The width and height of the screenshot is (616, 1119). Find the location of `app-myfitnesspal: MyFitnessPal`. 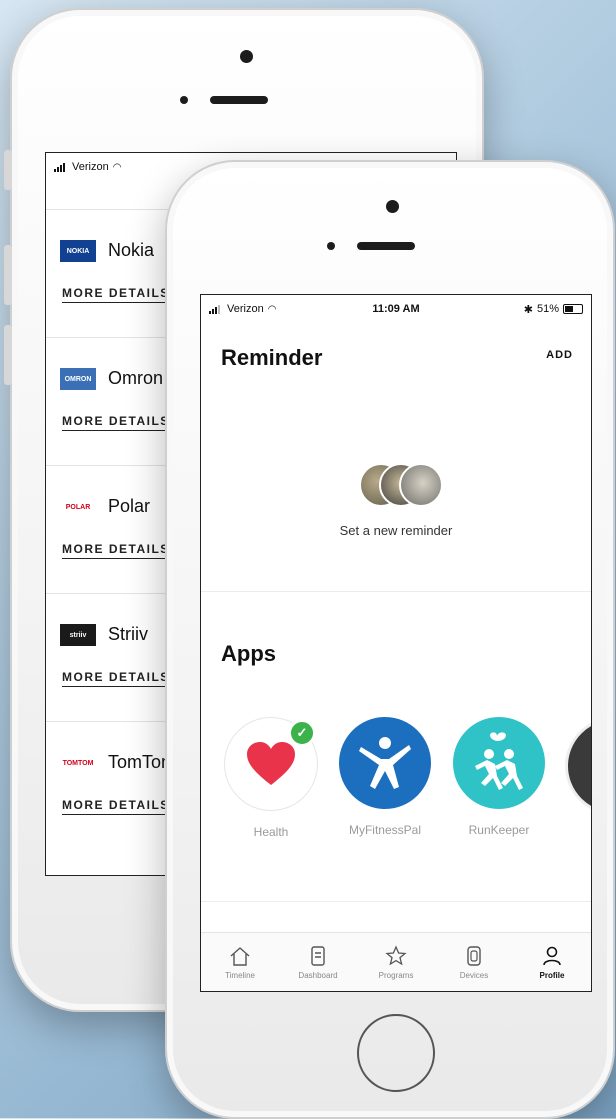

app-myfitnesspal: MyFitnessPal is located at coordinates (385, 777).